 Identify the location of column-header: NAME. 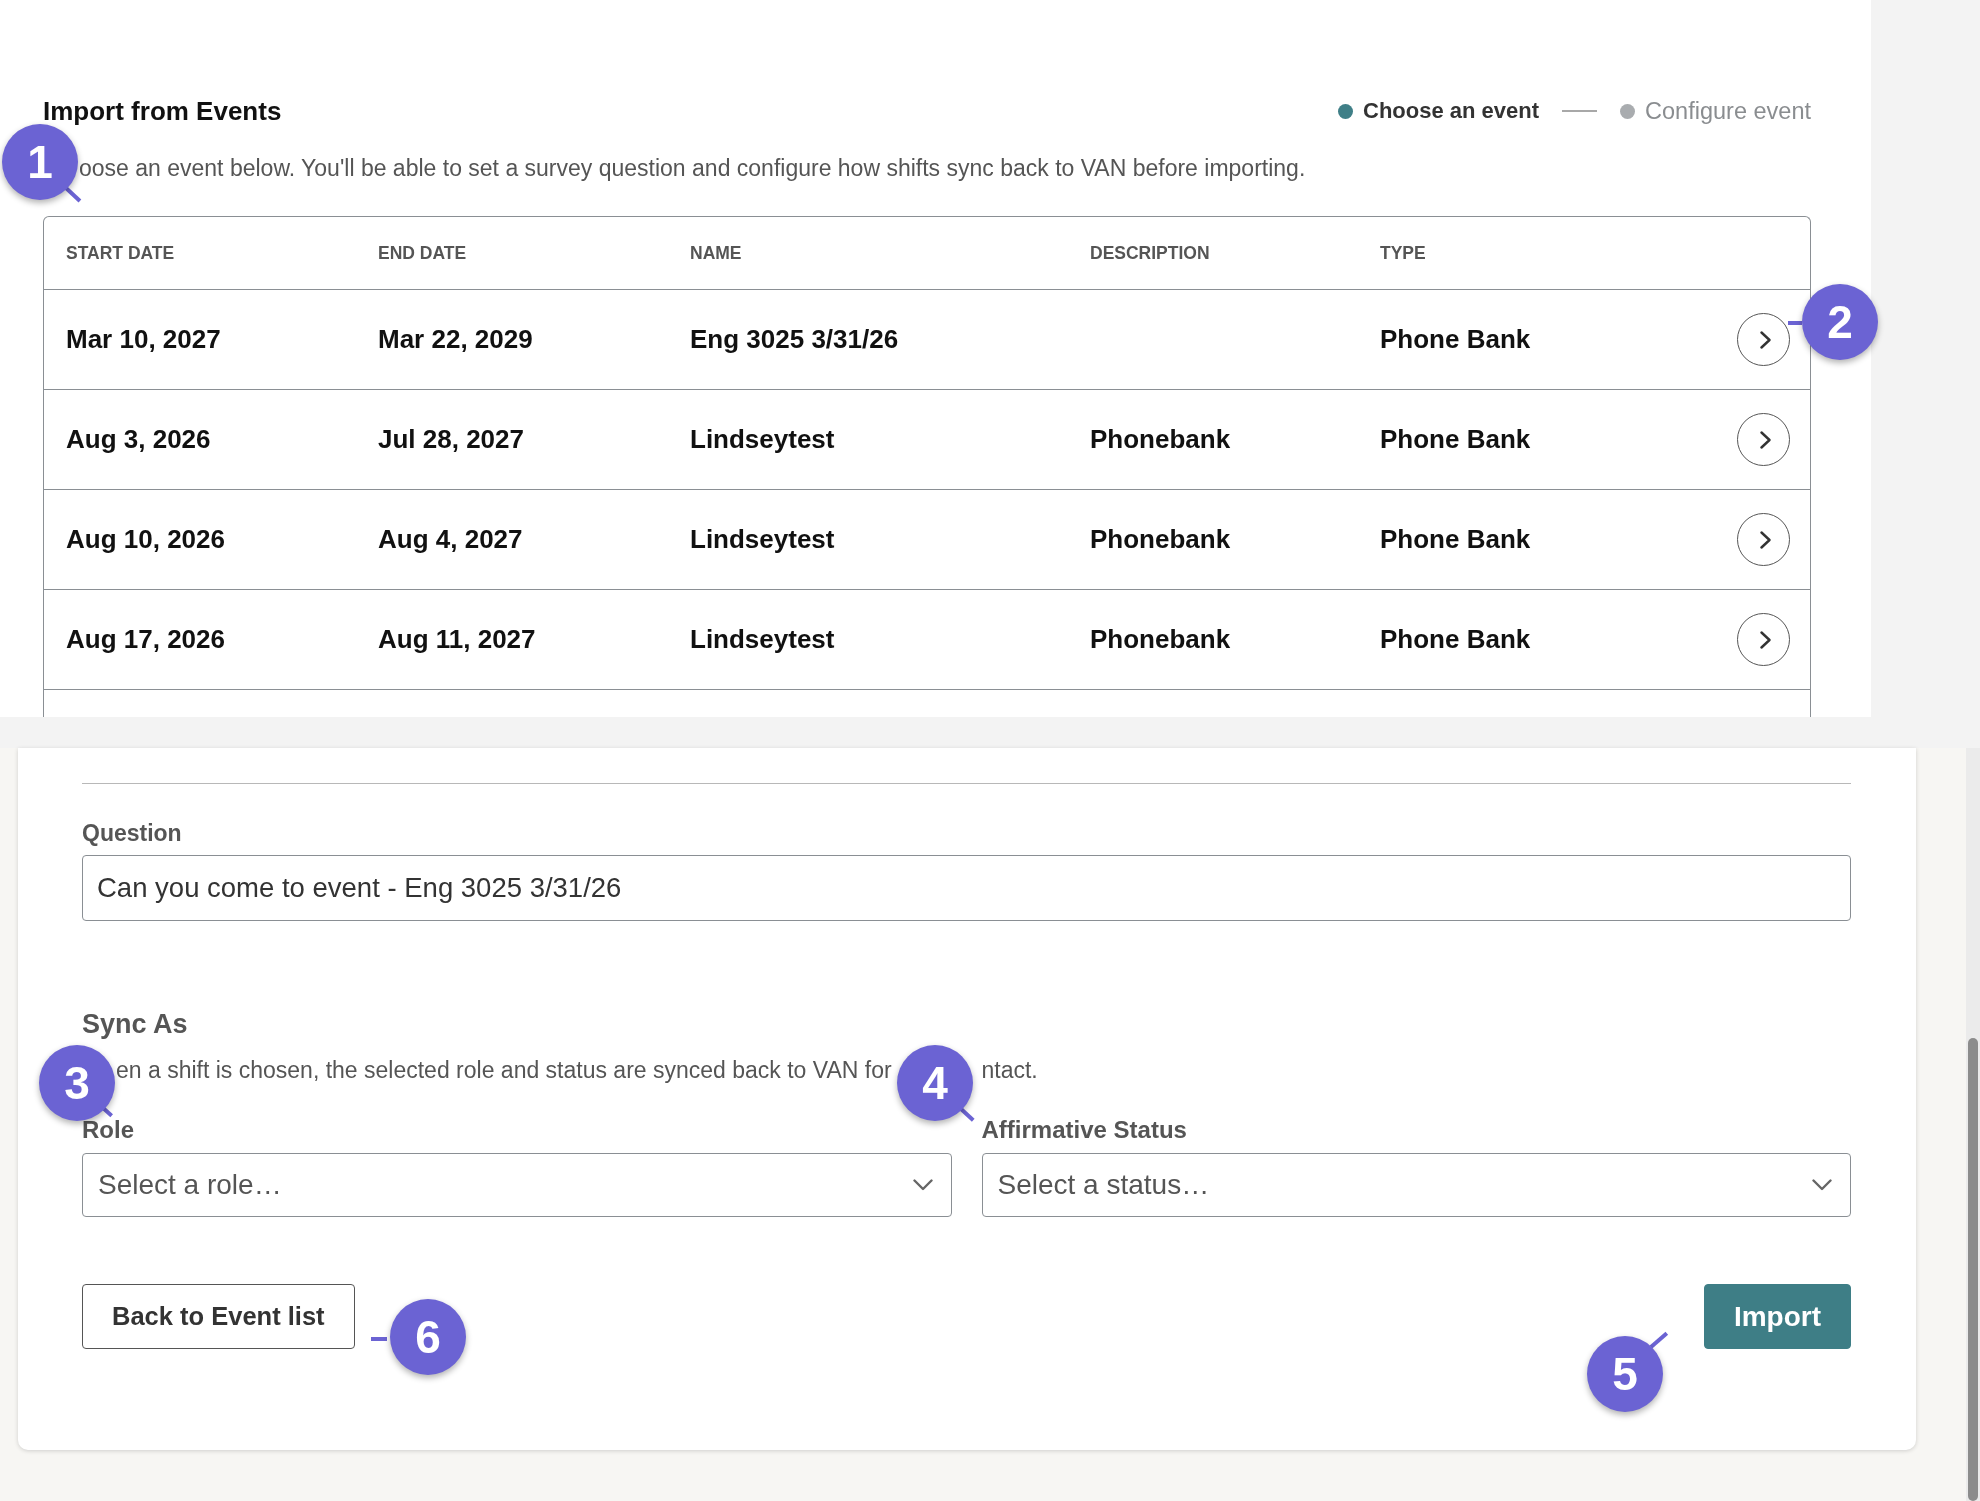
(716, 253).